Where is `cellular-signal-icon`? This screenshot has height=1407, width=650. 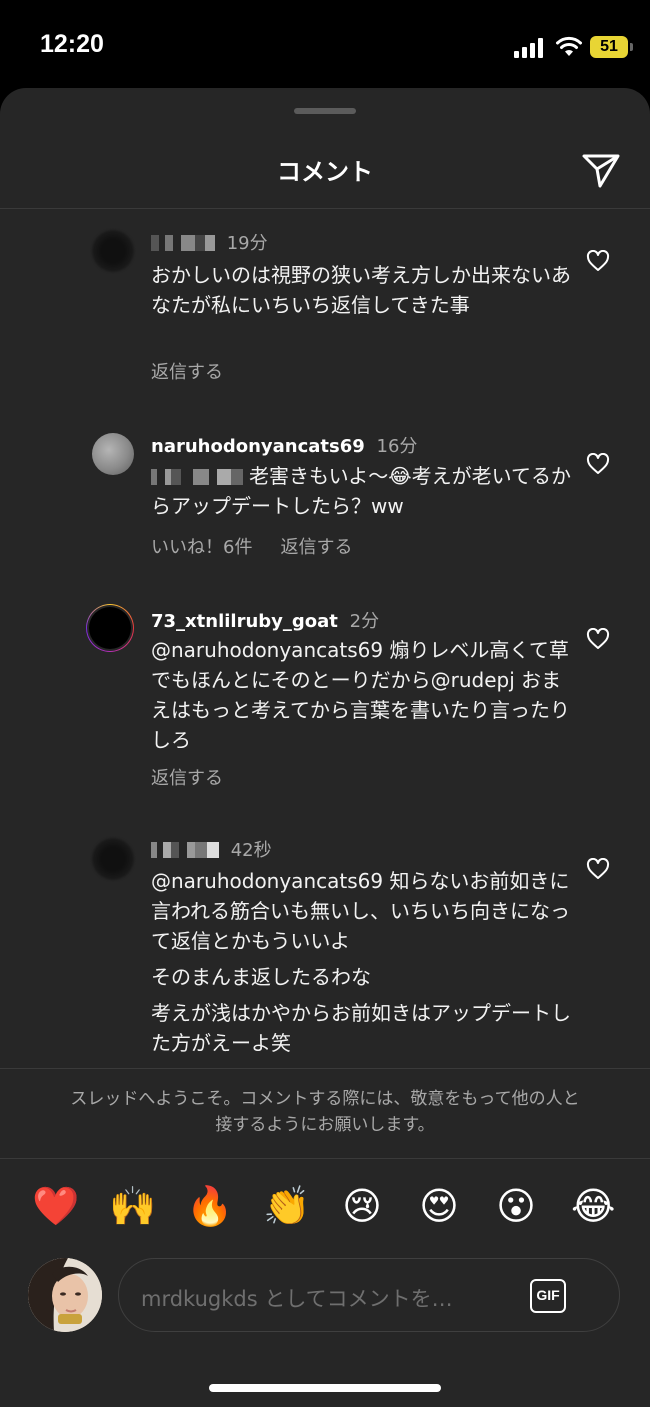 cellular-signal-icon is located at coordinates (528, 48).